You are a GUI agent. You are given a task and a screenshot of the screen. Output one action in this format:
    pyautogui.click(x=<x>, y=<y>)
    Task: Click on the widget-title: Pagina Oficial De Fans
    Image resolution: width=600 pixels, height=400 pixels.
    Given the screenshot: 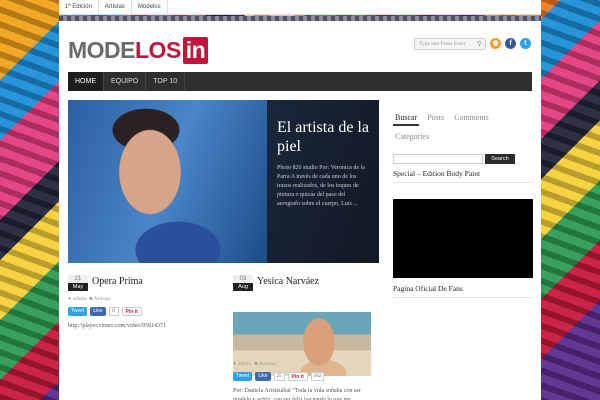 What is the action you would take?
    pyautogui.click(x=462, y=291)
    